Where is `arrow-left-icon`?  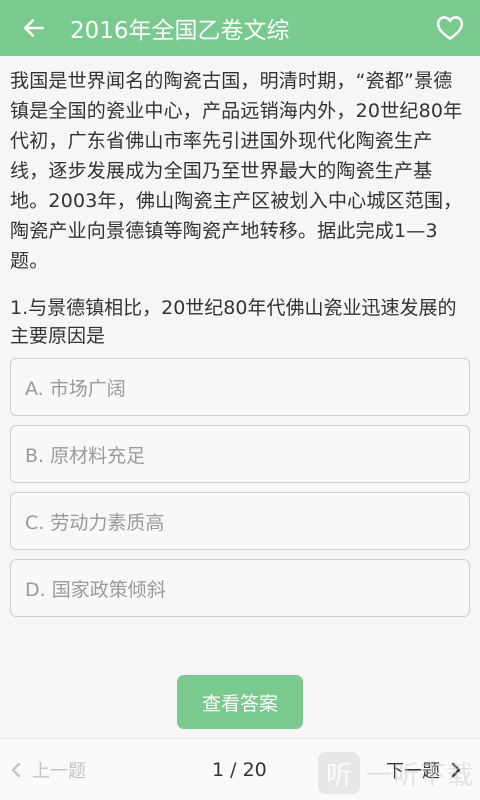 arrow-left-icon is located at coordinates (34, 28).